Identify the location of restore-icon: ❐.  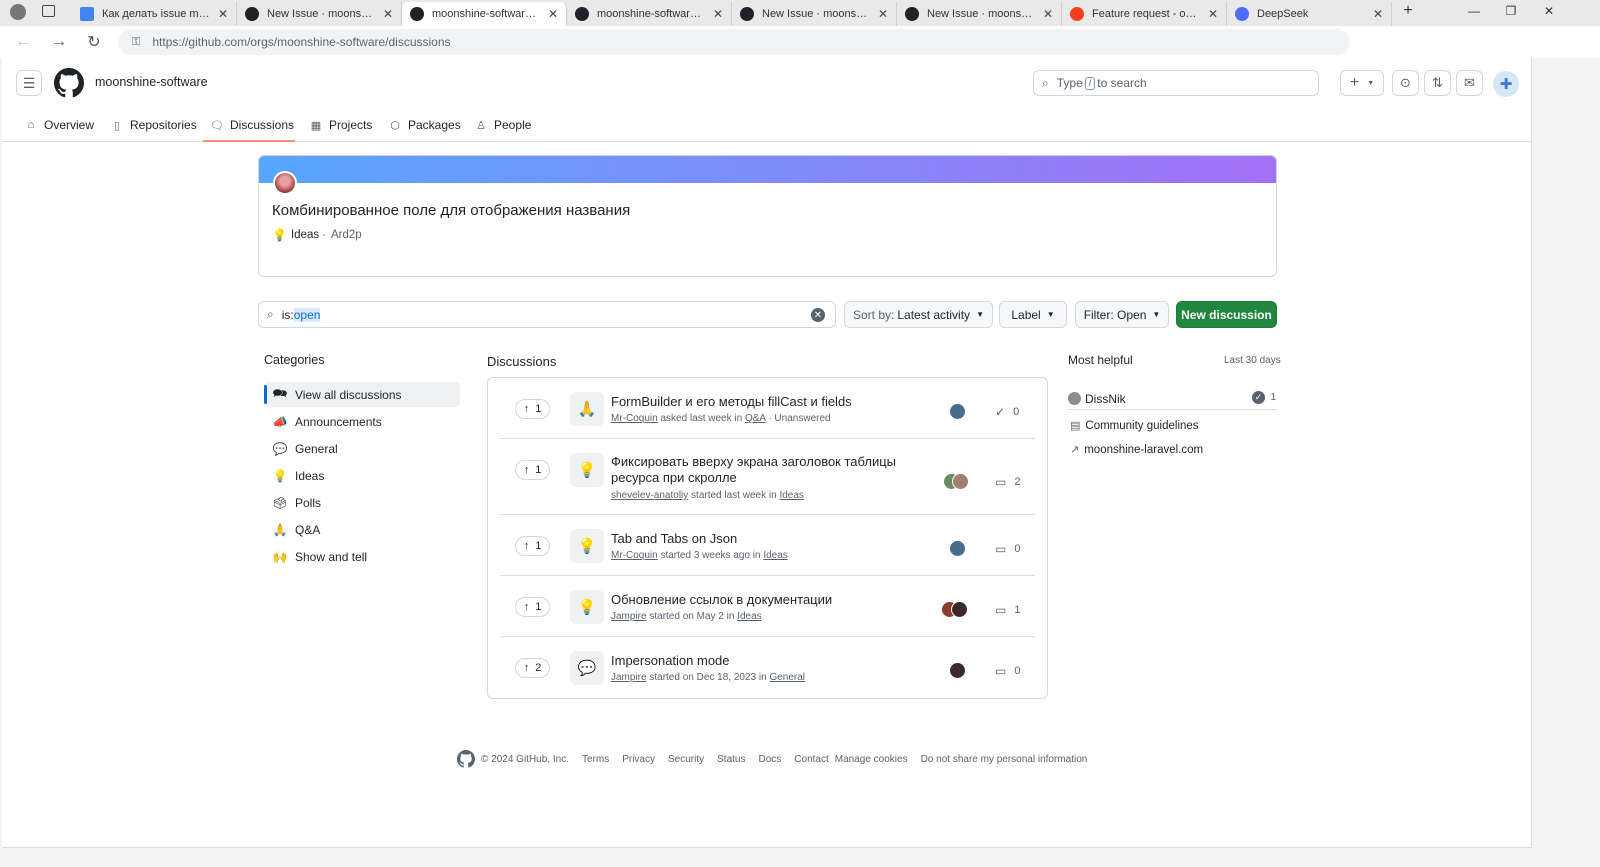
(1511, 11).